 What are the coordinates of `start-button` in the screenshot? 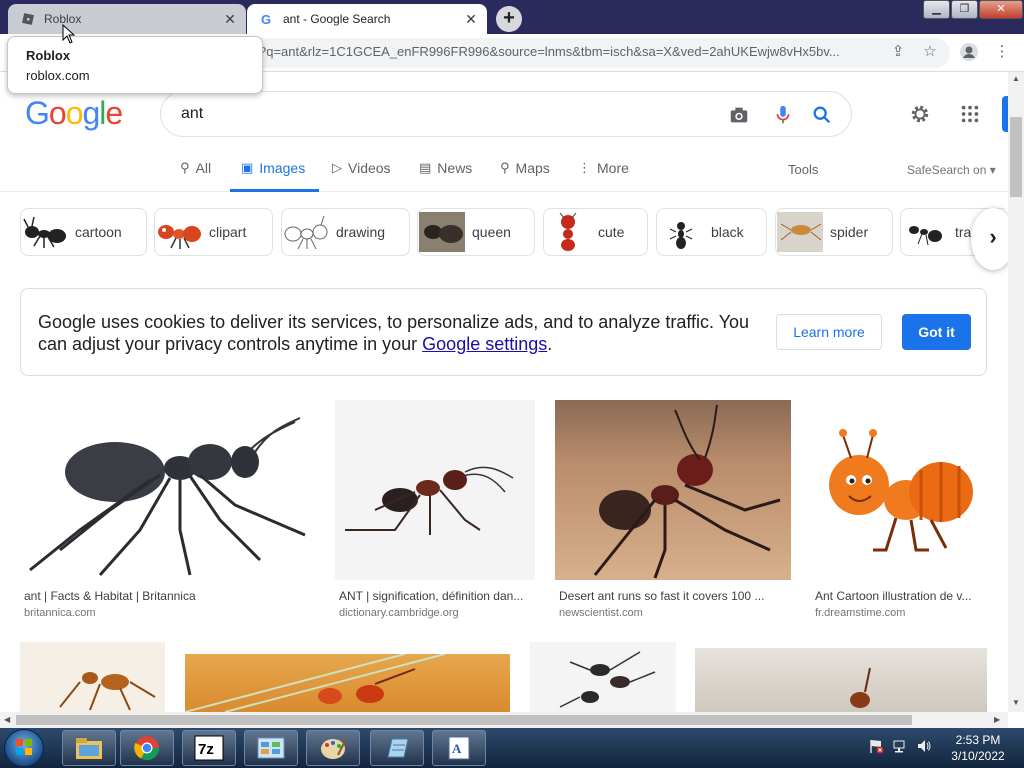 It's located at (24, 748).